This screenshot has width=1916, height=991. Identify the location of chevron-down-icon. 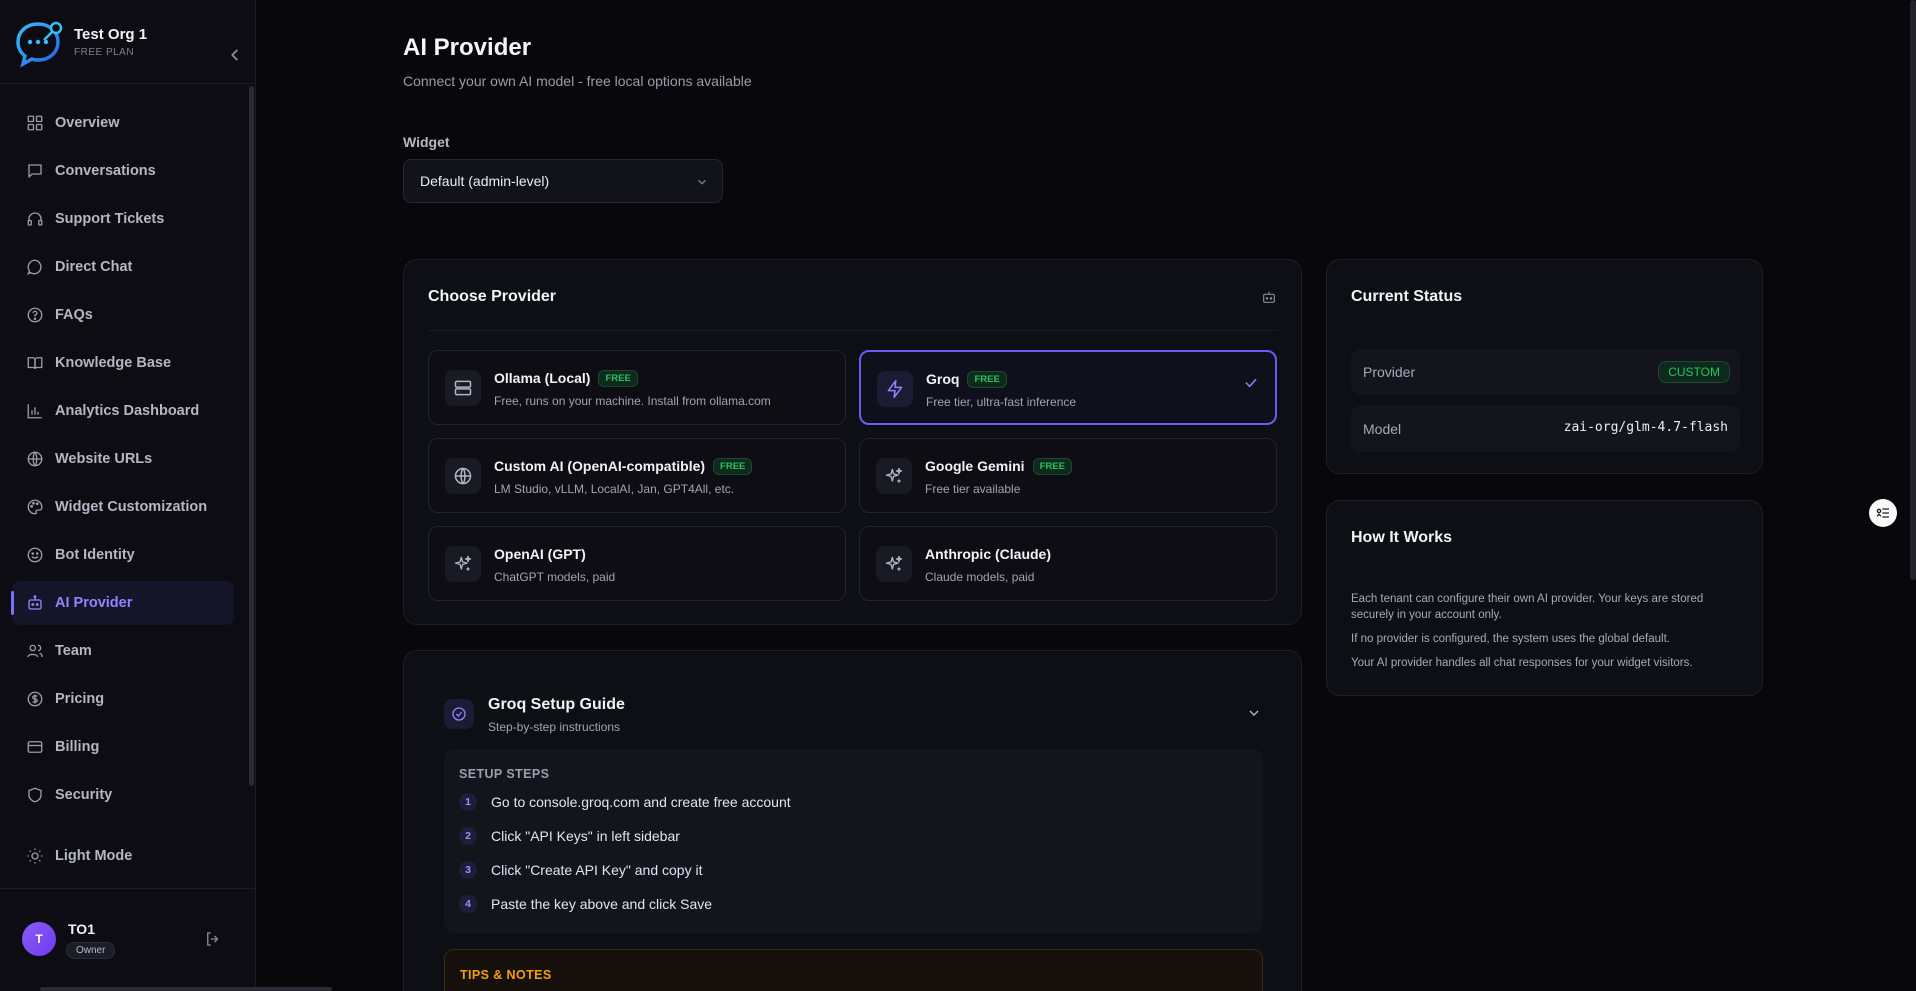
(1254, 713).